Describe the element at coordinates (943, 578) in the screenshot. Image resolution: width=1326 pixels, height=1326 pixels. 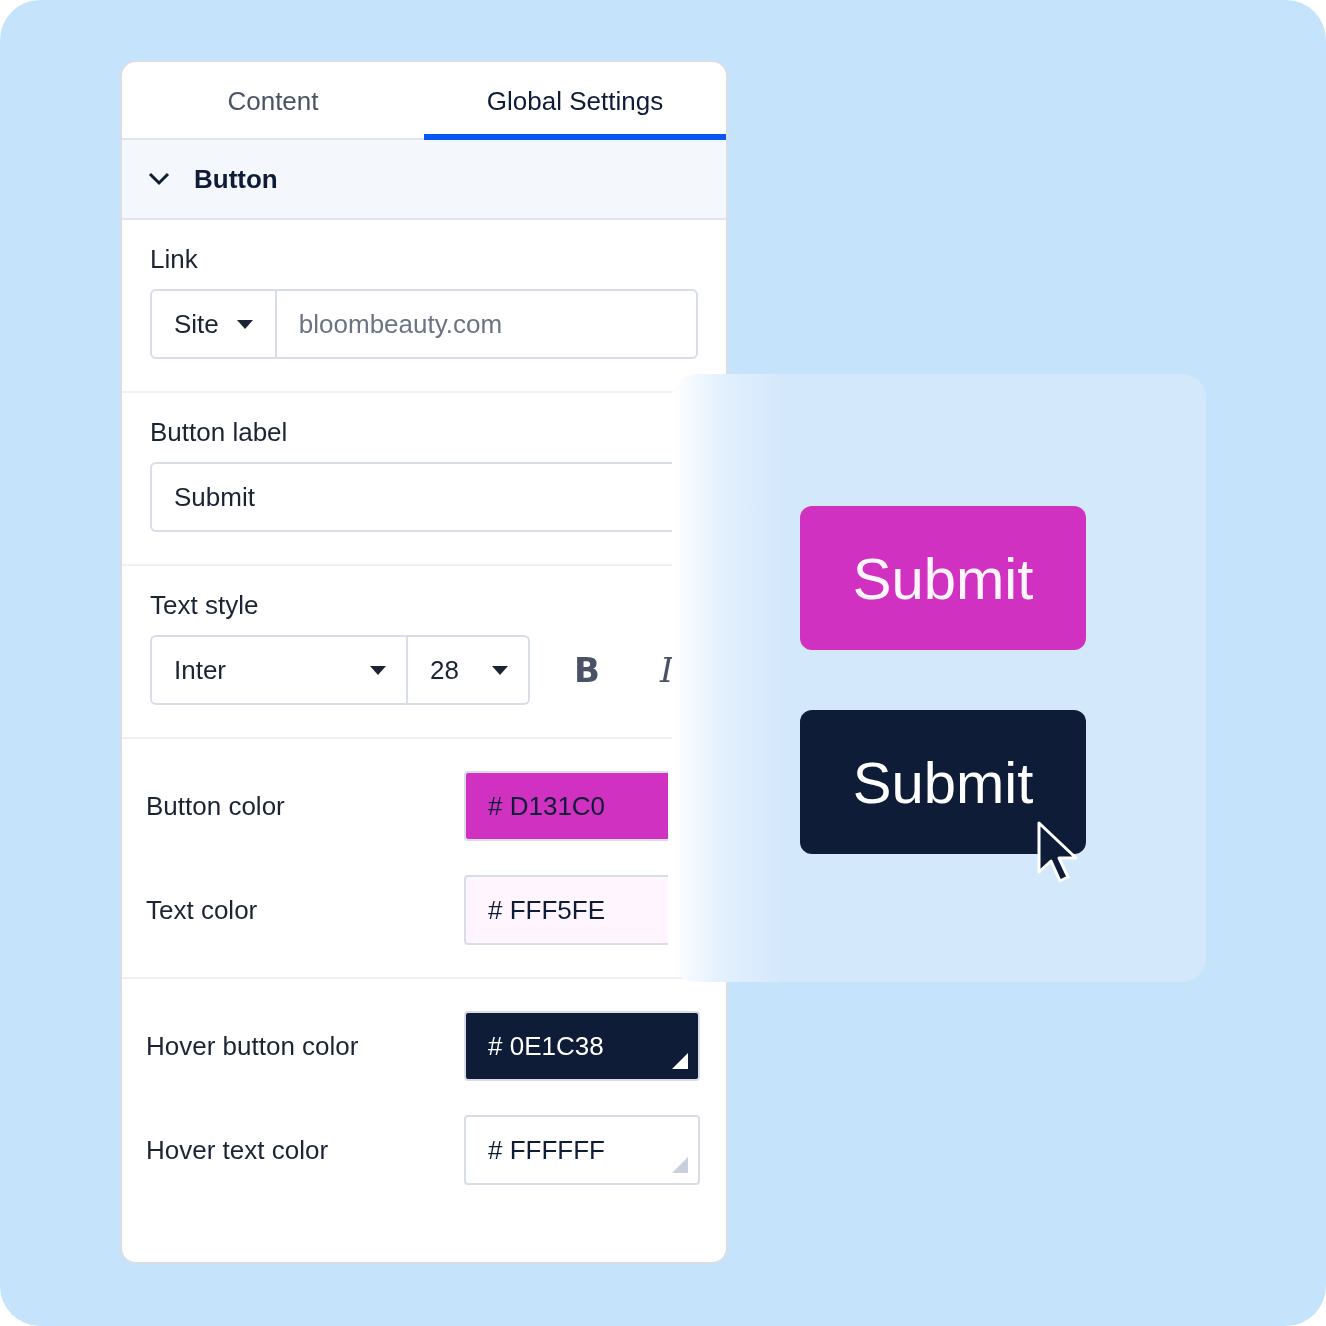
I see `preview-button: Submit` at that location.